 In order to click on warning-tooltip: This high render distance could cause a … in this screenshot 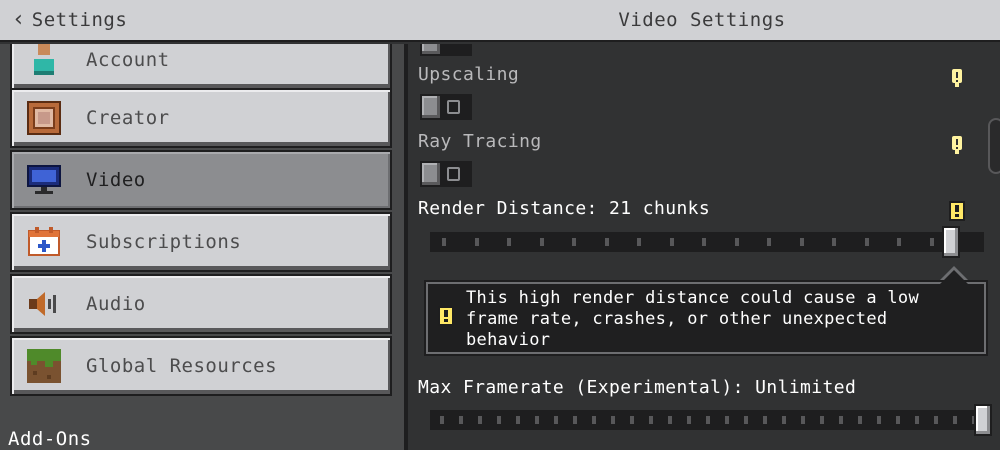, I will do `click(706, 318)`.